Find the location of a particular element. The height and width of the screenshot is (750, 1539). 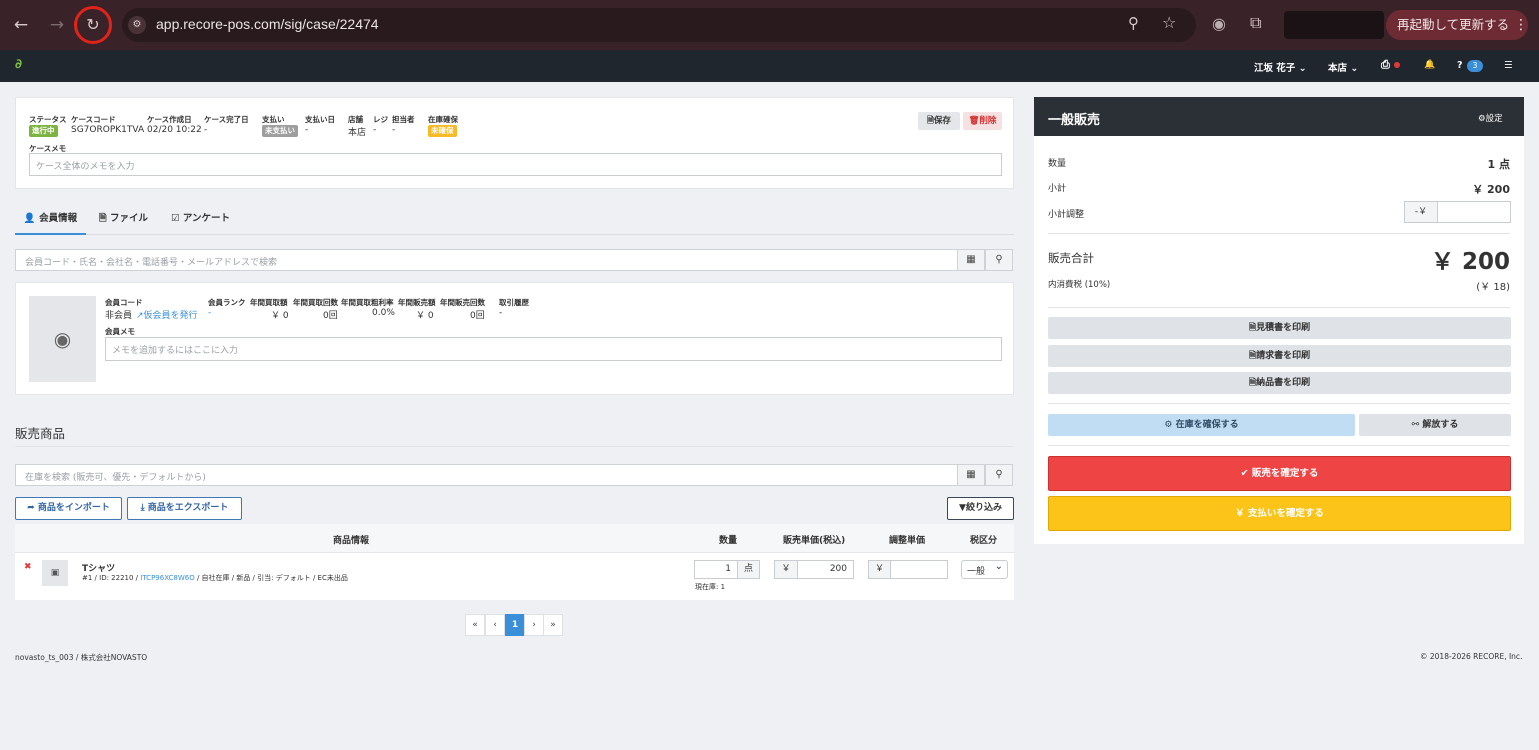

page-current: 1 is located at coordinates (515, 625).